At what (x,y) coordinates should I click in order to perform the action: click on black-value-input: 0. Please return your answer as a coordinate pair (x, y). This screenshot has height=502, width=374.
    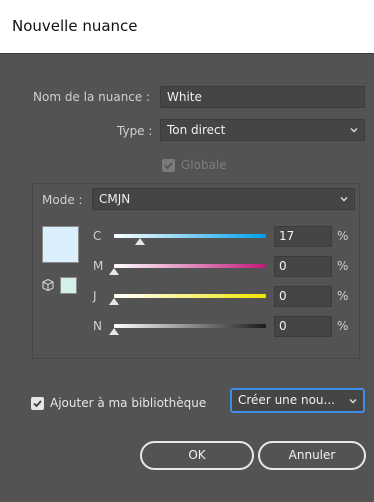
    Looking at the image, I should click on (303, 326).